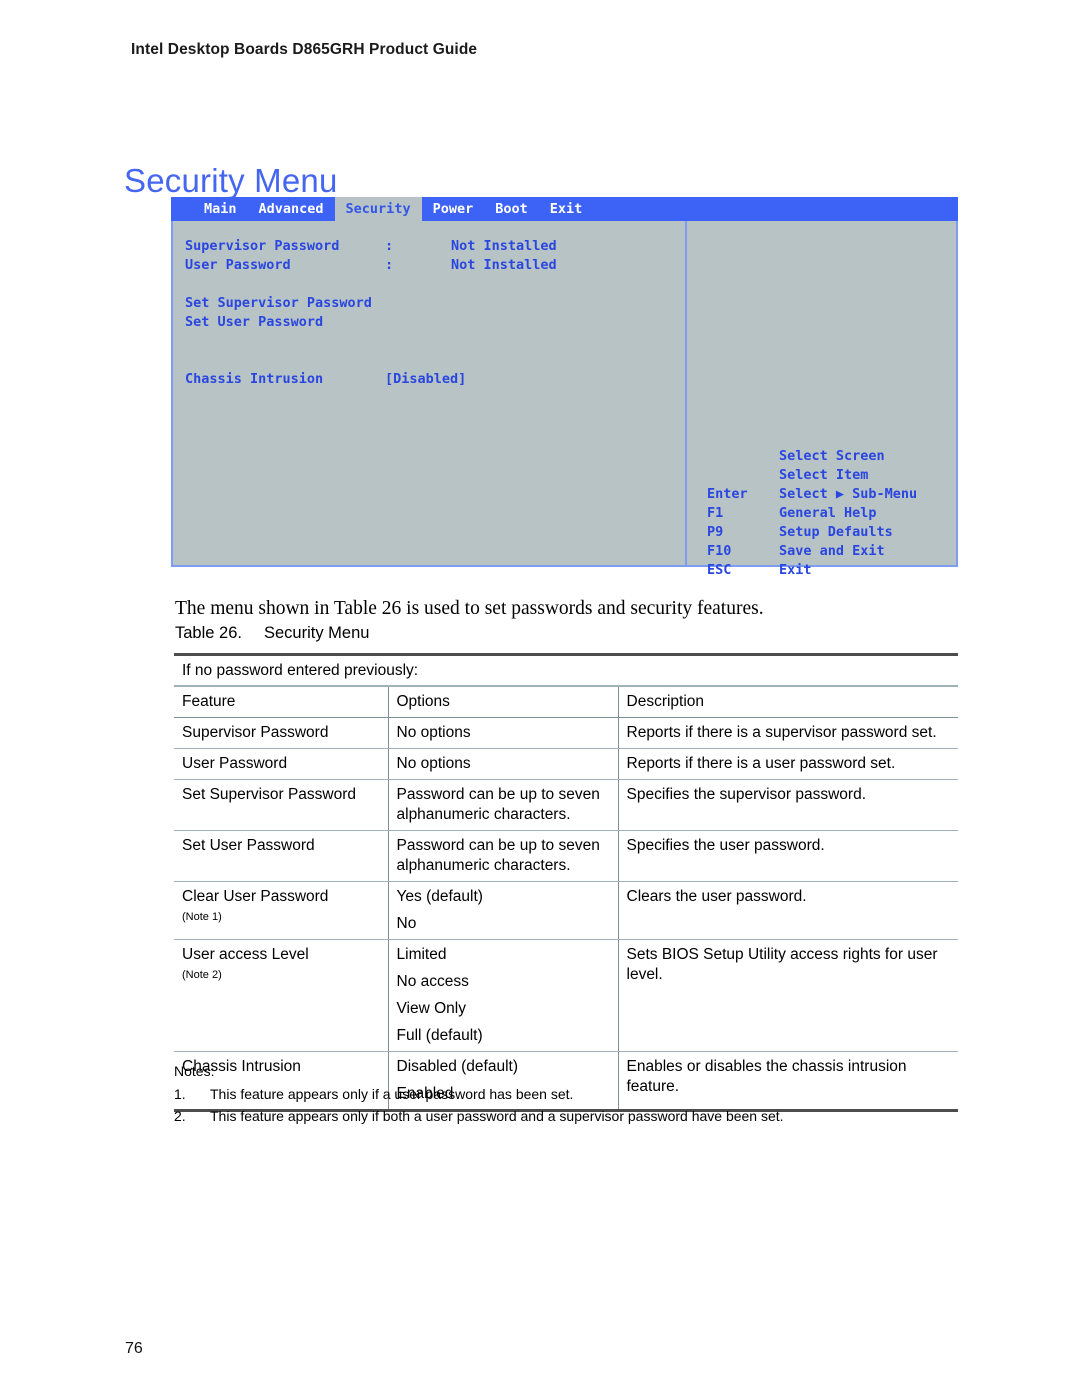 This screenshot has height=1397, width=1080. Describe the element at coordinates (208, 633) in the screenshot. I see `table-caption-number: Table 26.` at that location.